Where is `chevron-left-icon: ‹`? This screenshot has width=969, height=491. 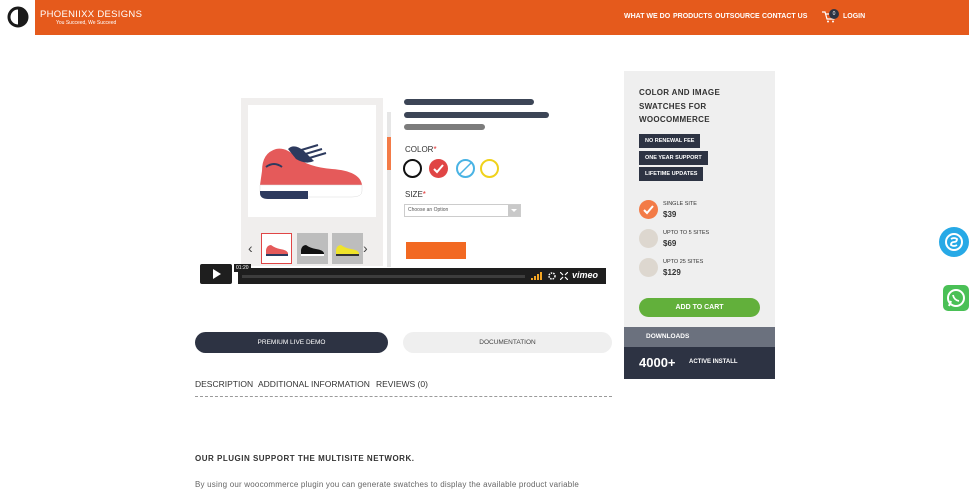 chevron-left-icon: ‹ is located at coordinates (250, 248).